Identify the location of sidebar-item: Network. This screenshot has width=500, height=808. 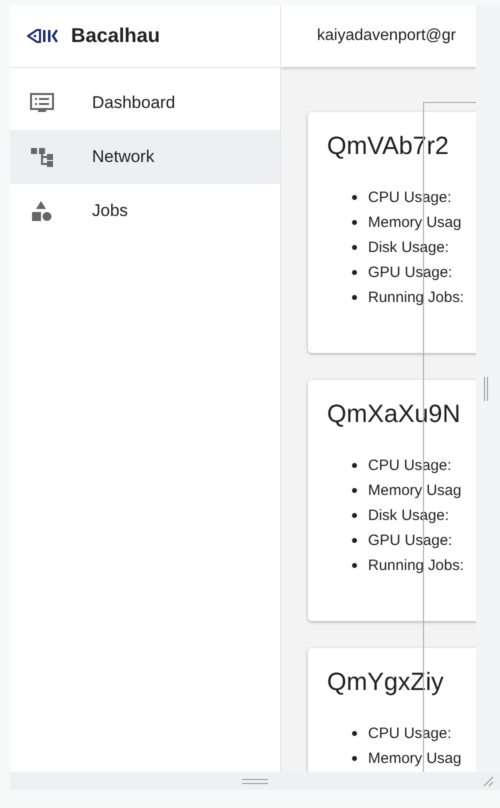
(145, 157).